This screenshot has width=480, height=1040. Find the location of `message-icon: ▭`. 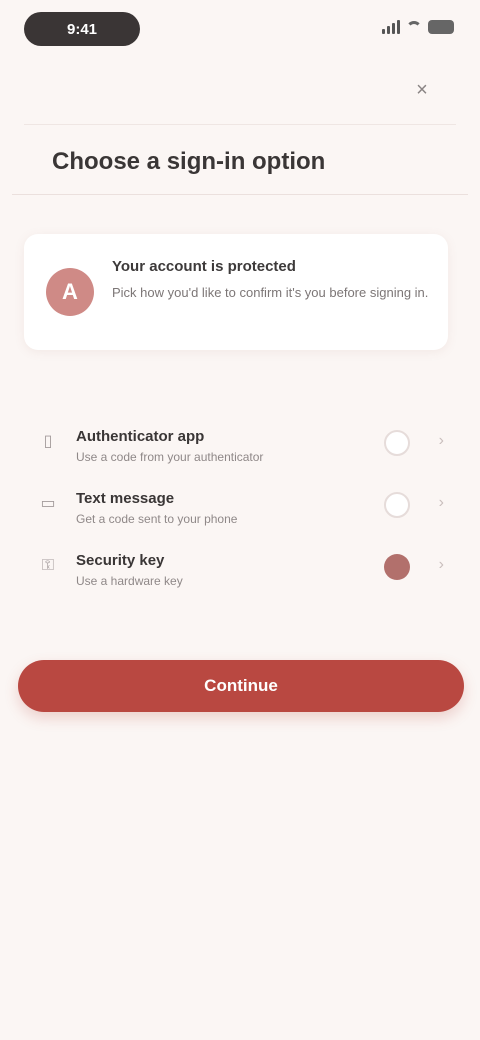

message-icon: ▭ is located at coordinates (48, 503).